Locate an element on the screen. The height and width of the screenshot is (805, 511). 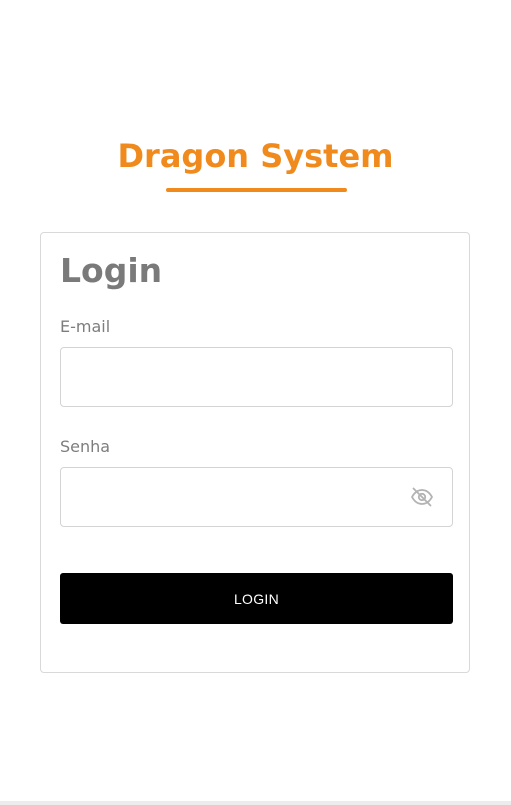
password-field is located at coordinates (256, 497).